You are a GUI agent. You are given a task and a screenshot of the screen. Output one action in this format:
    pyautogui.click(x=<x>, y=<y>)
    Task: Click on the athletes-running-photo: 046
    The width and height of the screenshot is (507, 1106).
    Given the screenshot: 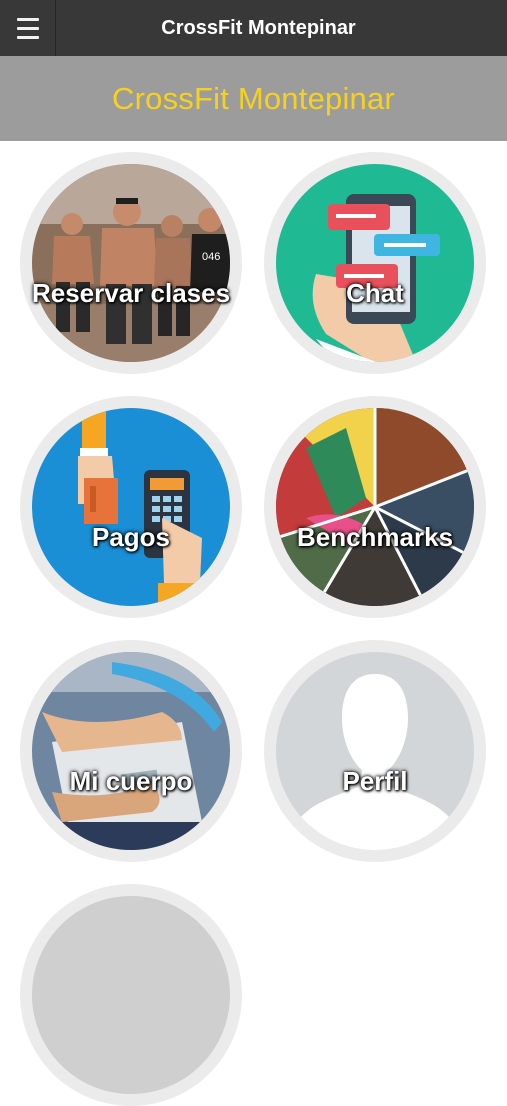 What is the action you would take?
    pyautogui.click(x=131, y=263)
    